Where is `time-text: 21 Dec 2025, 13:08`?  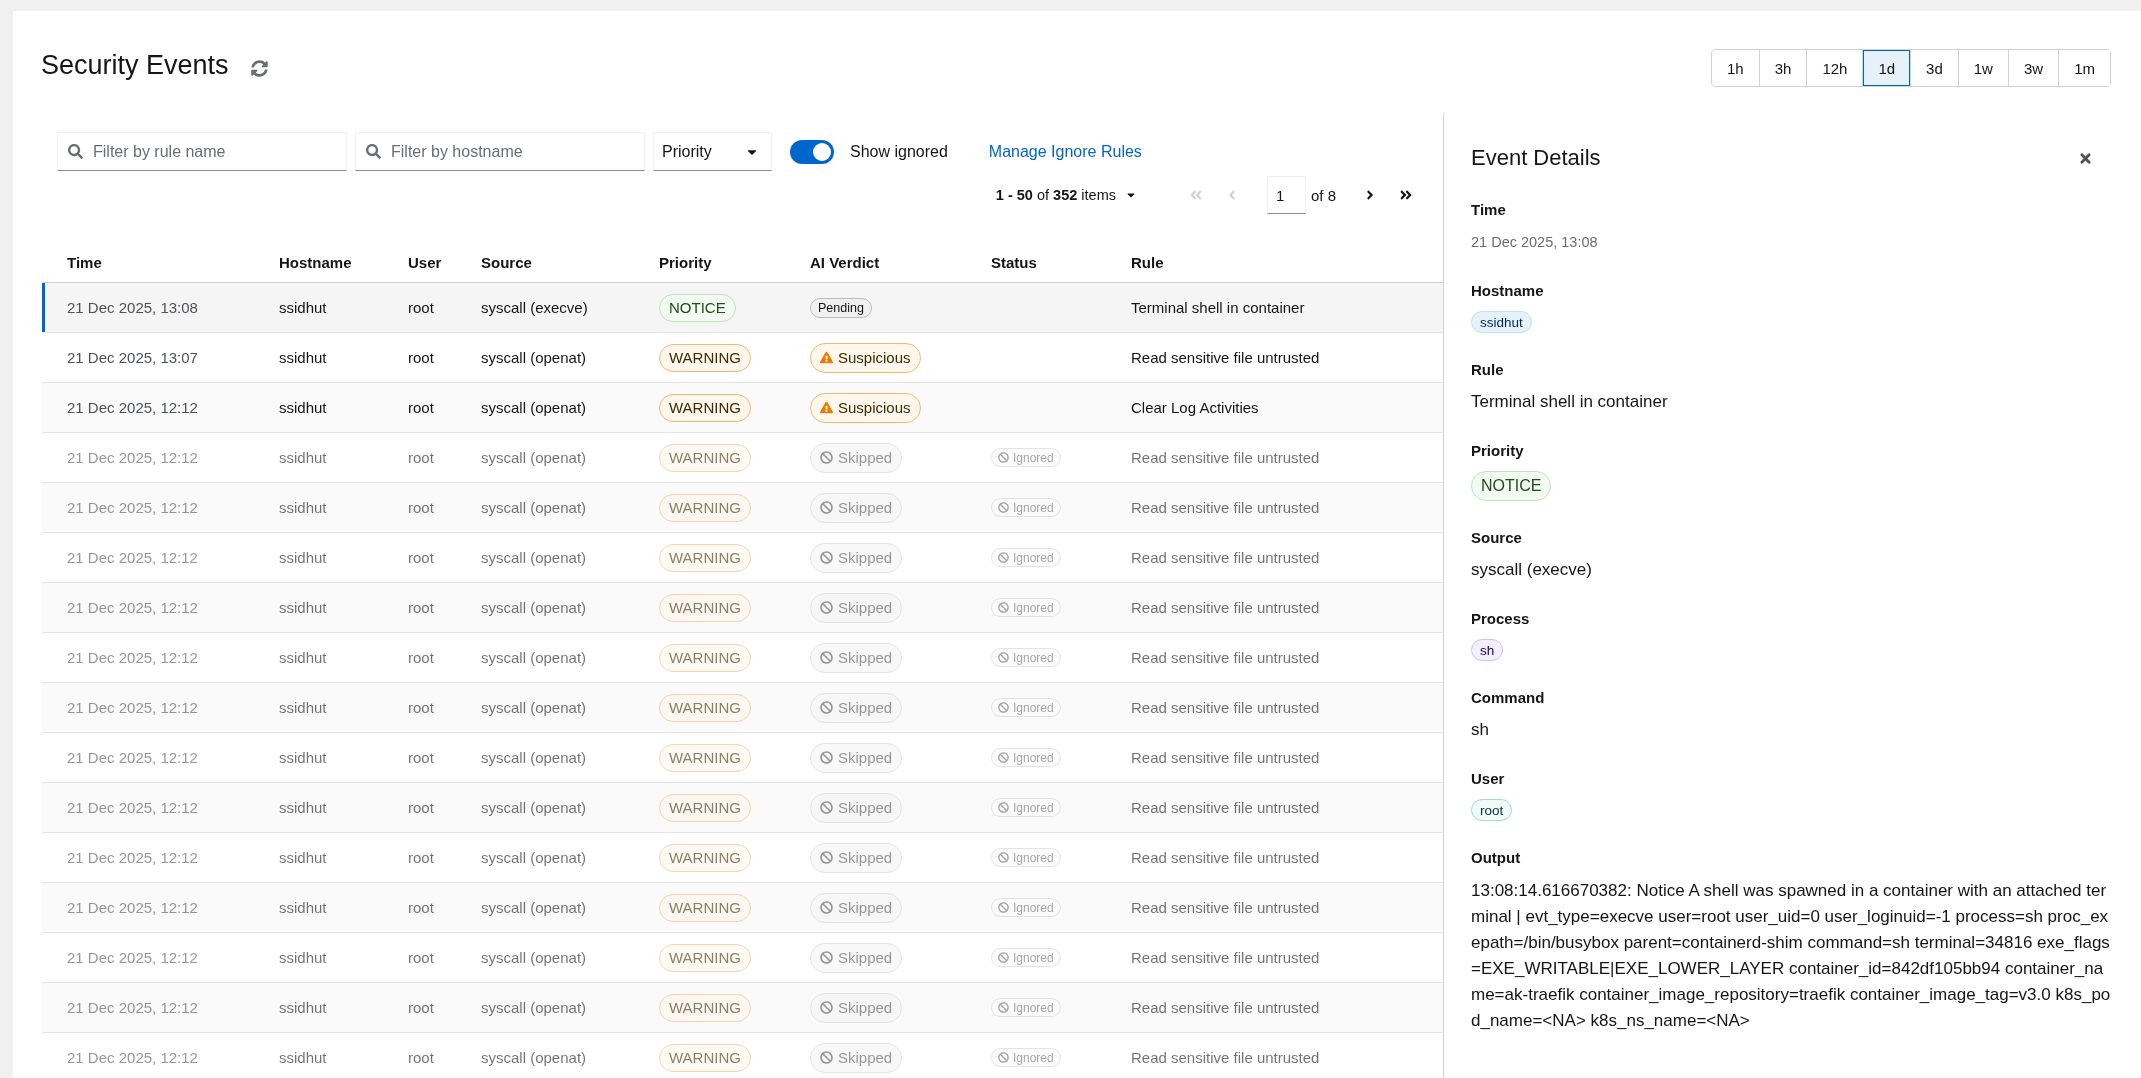
time-text: 21 Dec 2025, 13:08 is located at coordinates (132, 307).